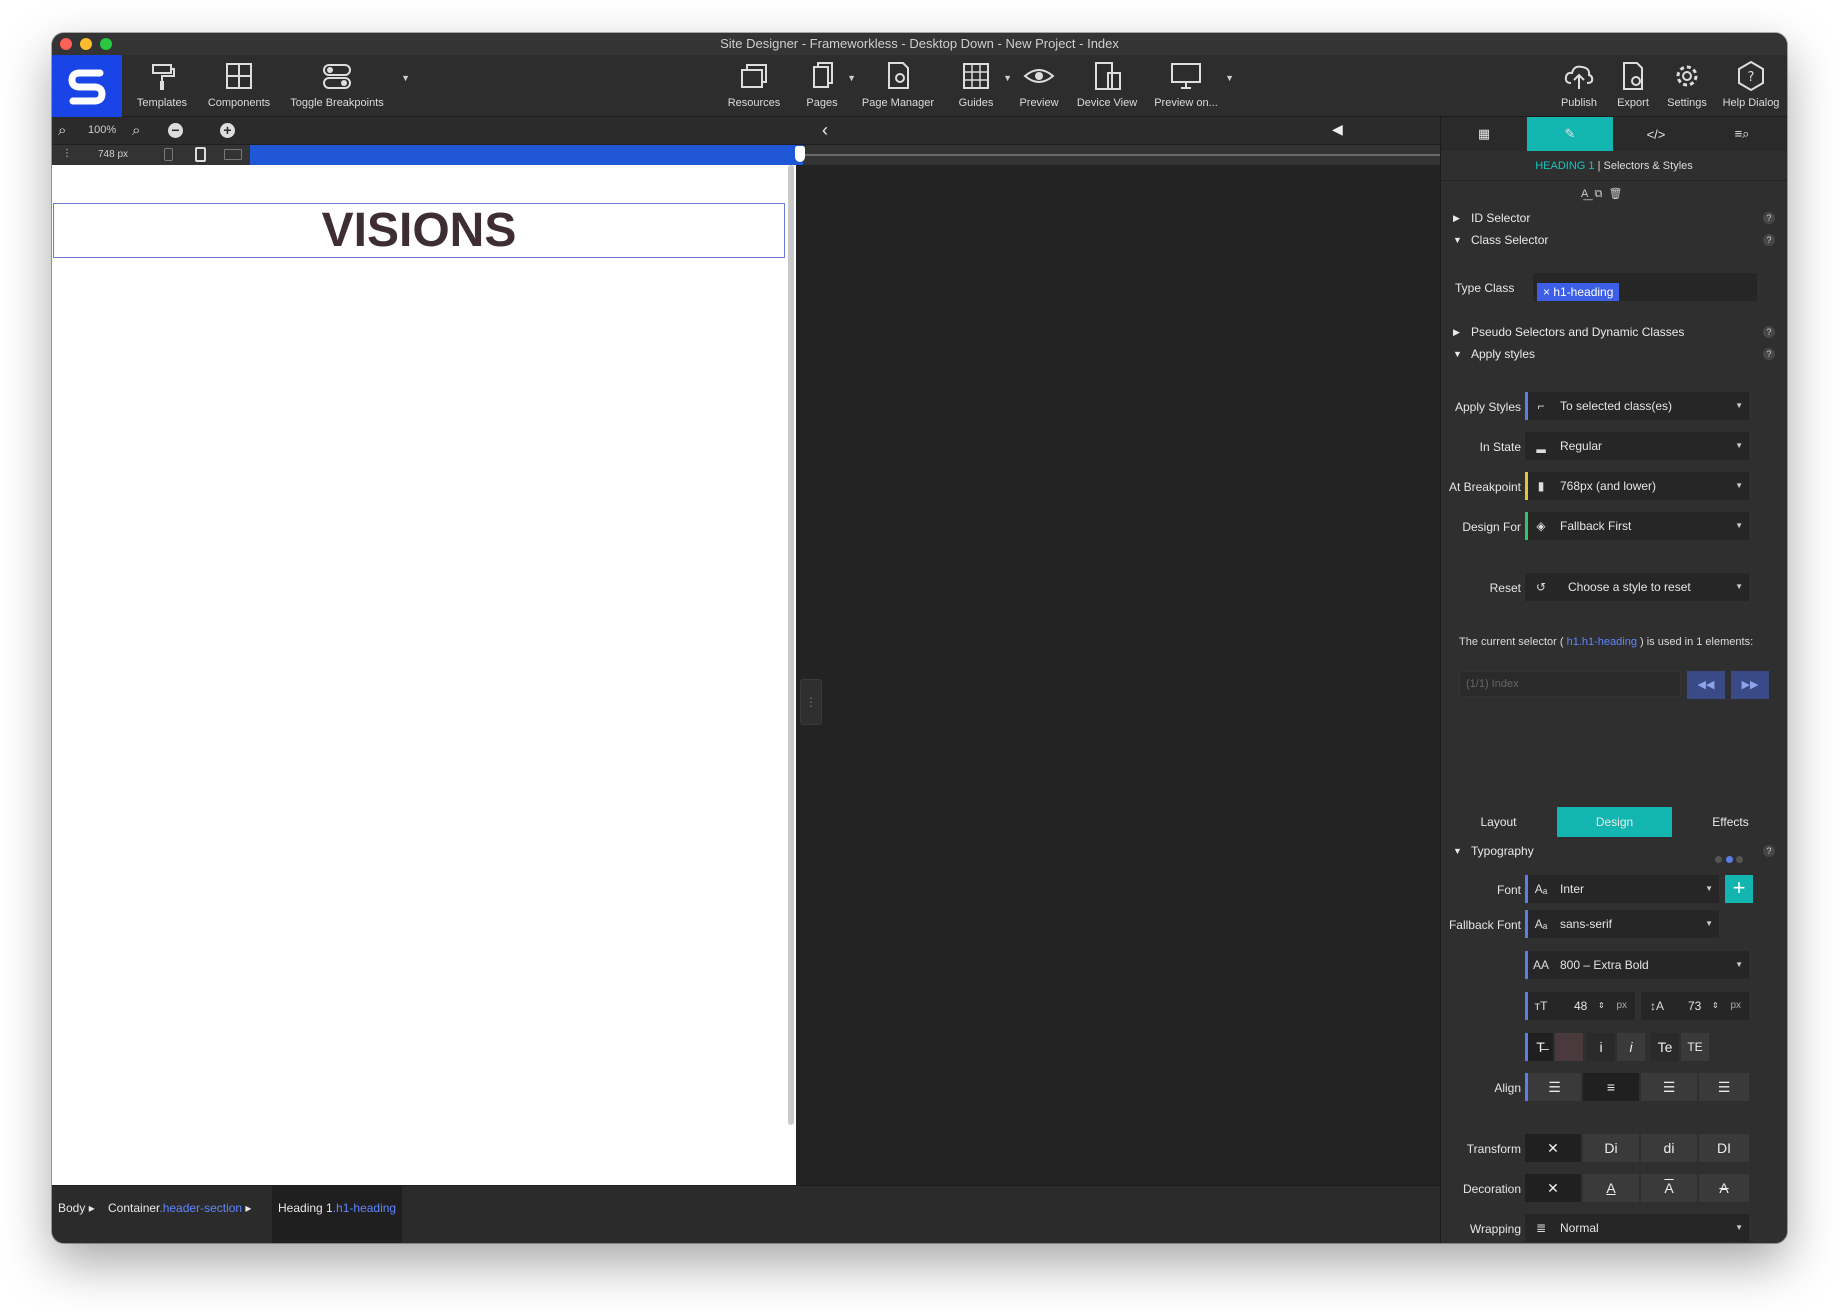 This screenshot has width=1840, height=1312. I want to click on add-font-button: +, so click(1739, 889).